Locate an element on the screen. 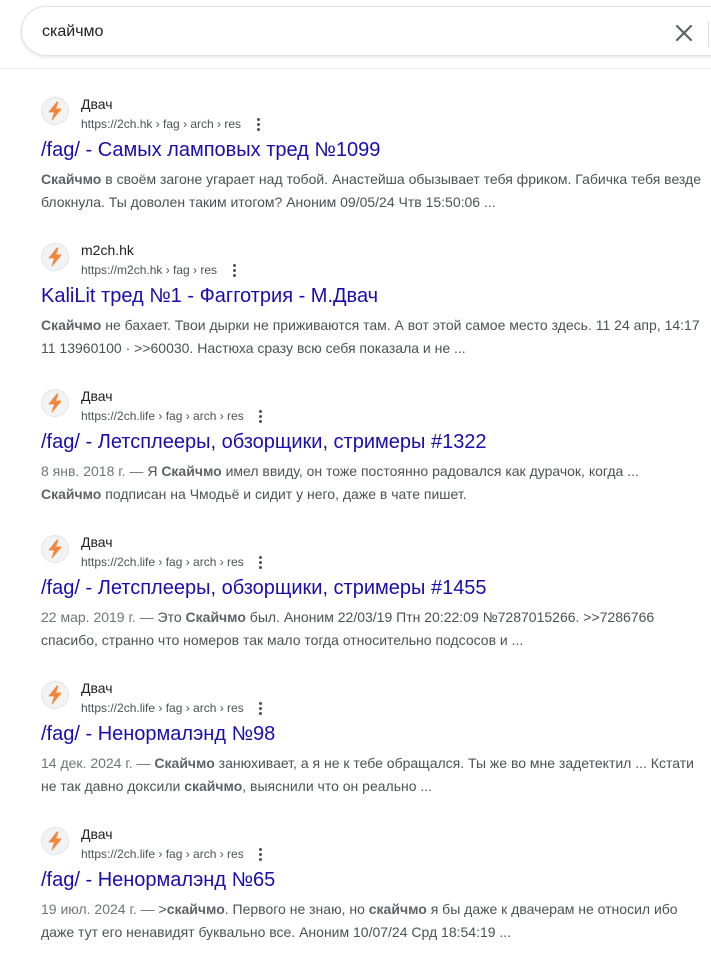 The width and height of the screenshot is (711, 968). result-site-name: m2ch.hk is located at coordinates (107, 250).